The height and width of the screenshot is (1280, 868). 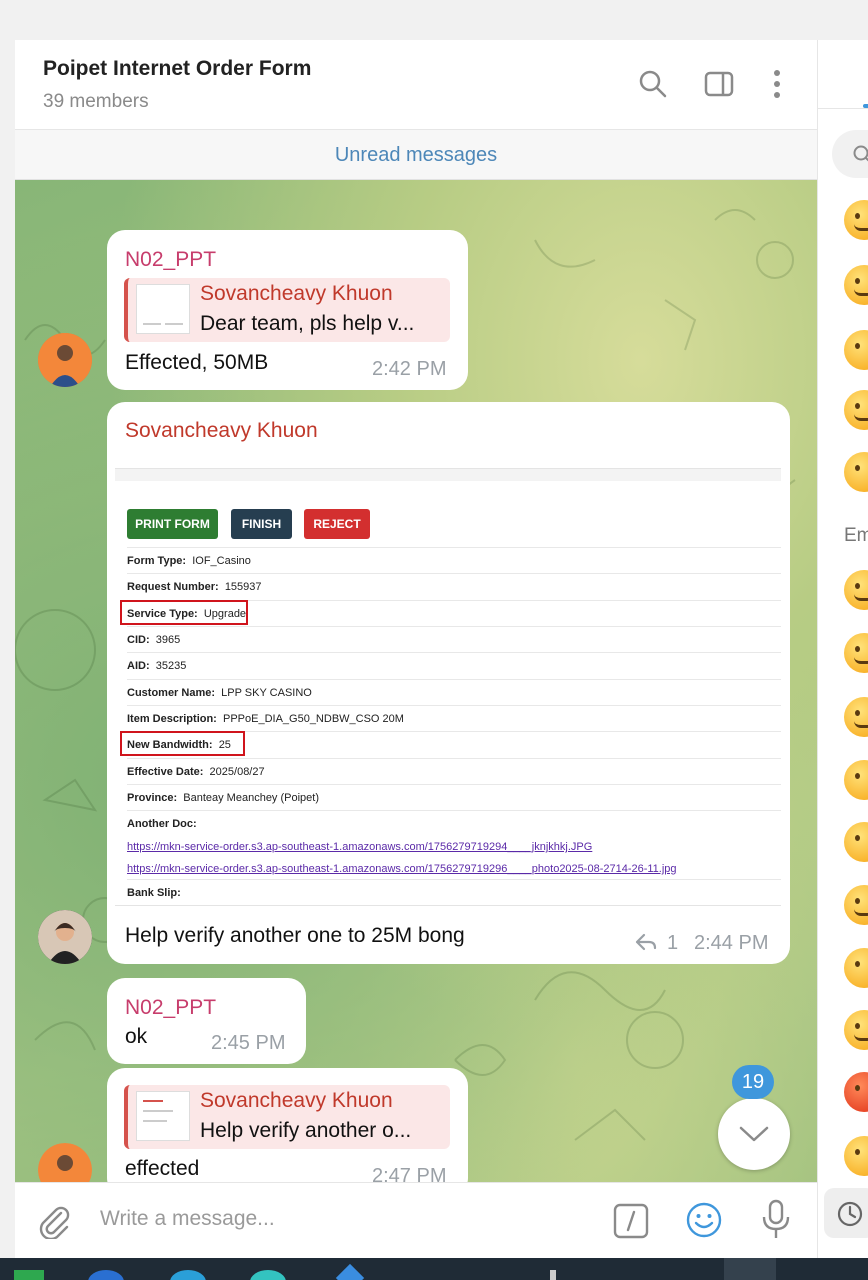 What do you see at coordinates (646, 942) in the screenshot?
I see `reply-arrow-icon` at bounding box center [646, 942].